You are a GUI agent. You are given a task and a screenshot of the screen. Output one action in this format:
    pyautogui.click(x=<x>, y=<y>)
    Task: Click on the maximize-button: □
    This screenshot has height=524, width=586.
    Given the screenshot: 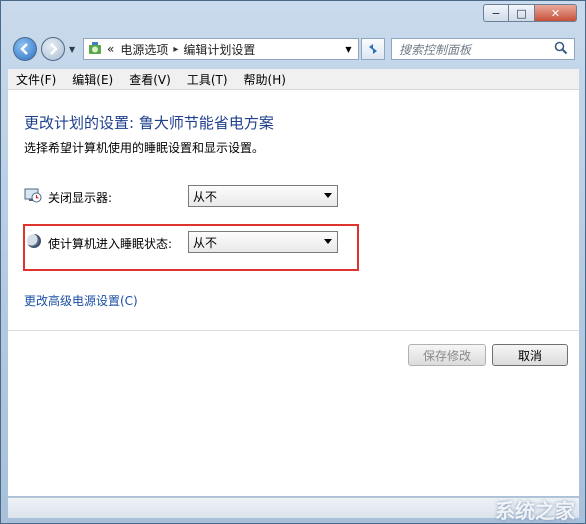 What is the action you would take?
    pyautogui.click(x=522, y=13)
    